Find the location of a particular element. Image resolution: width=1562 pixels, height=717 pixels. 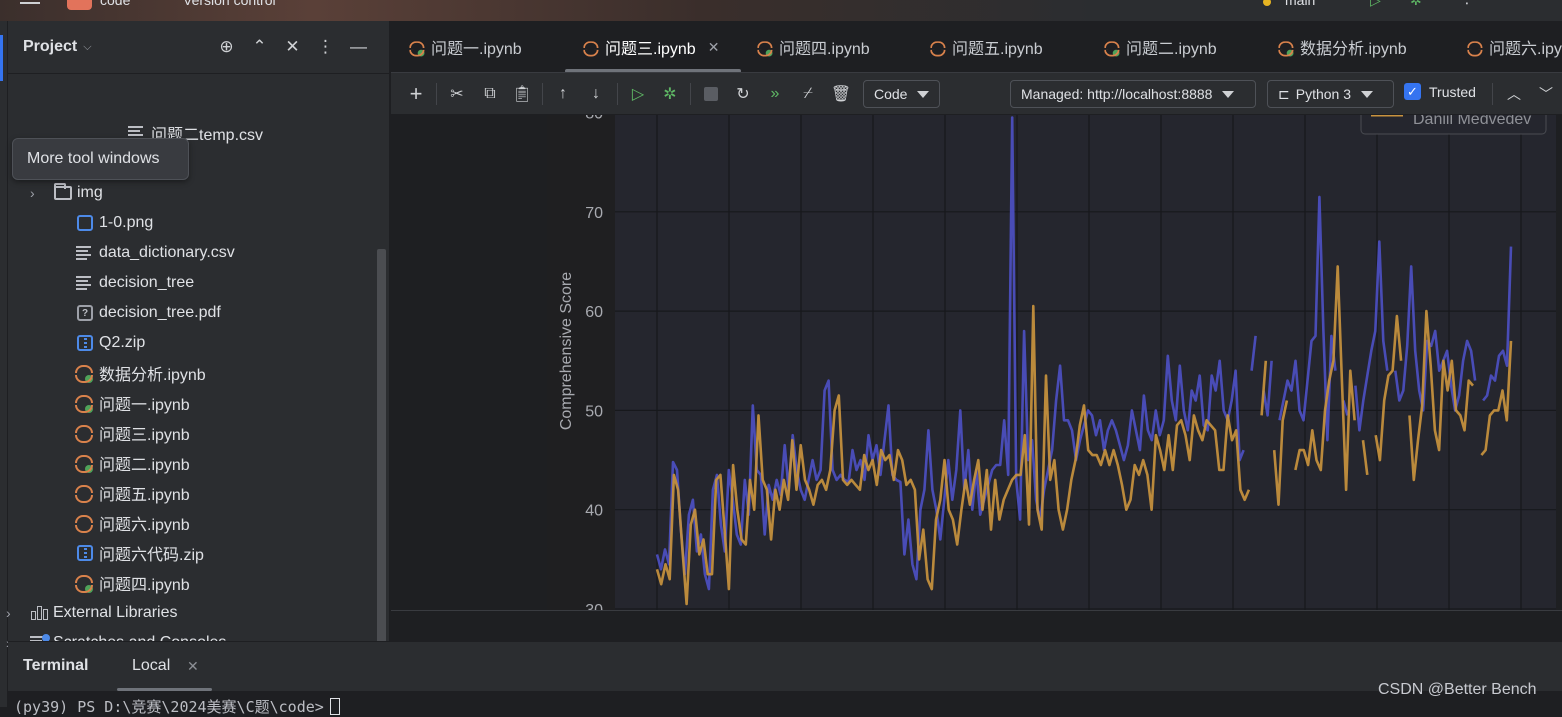

project-panel-header: Project ⌵ ⊕ ⌃ ✕ ⋮ — is located at coordinates (198, 47).